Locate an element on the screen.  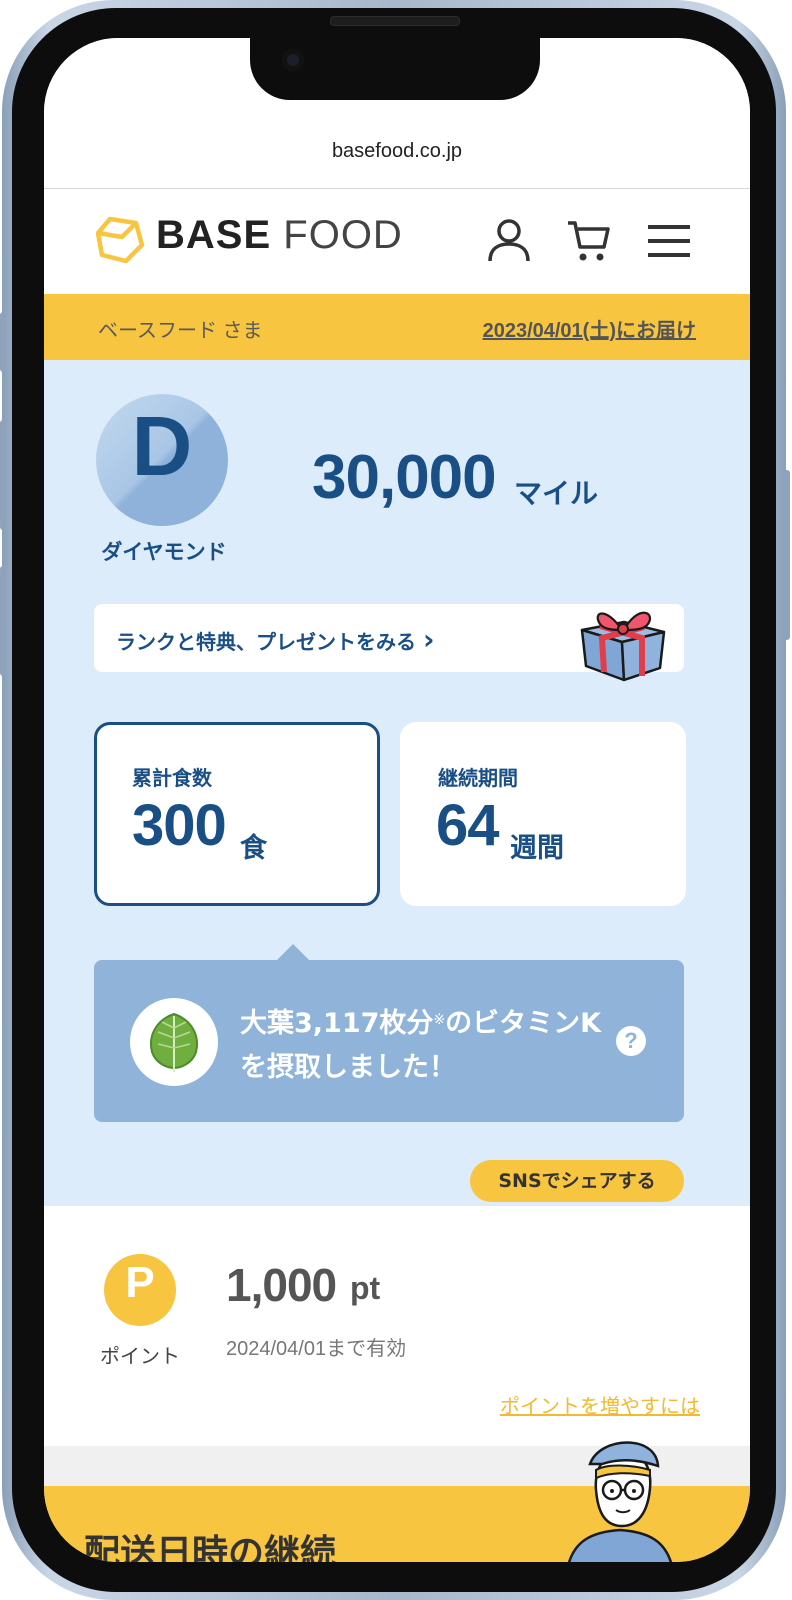
weeks-value: 64 is located at coordinates (468, 825).